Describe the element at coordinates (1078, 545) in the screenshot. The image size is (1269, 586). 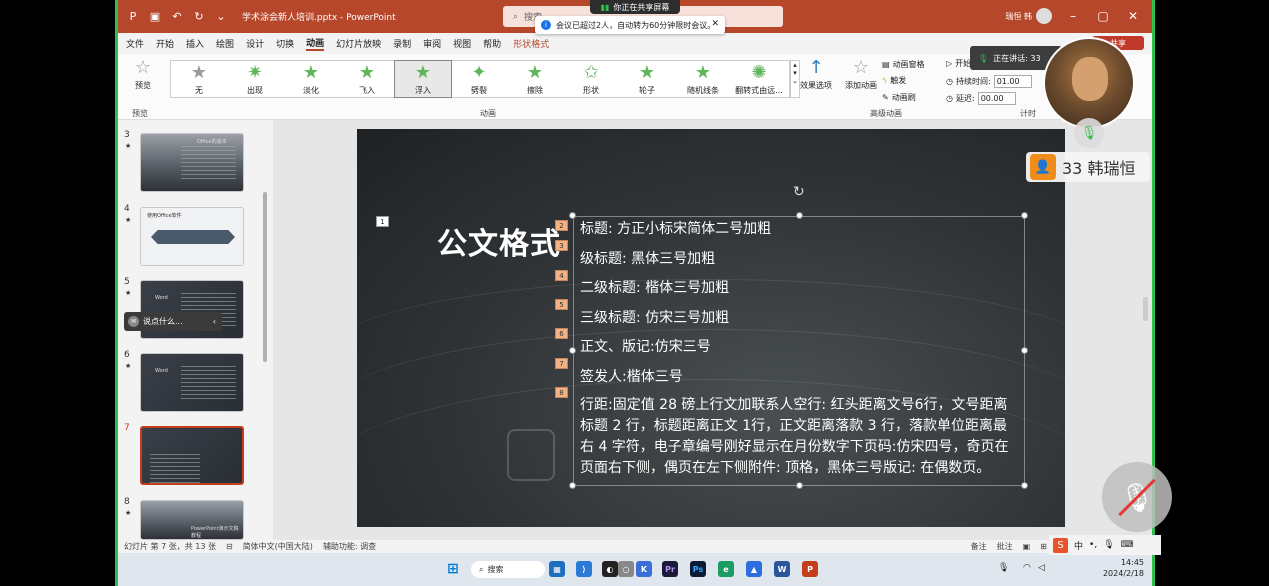
I see `ime-mode: 中` at that location.